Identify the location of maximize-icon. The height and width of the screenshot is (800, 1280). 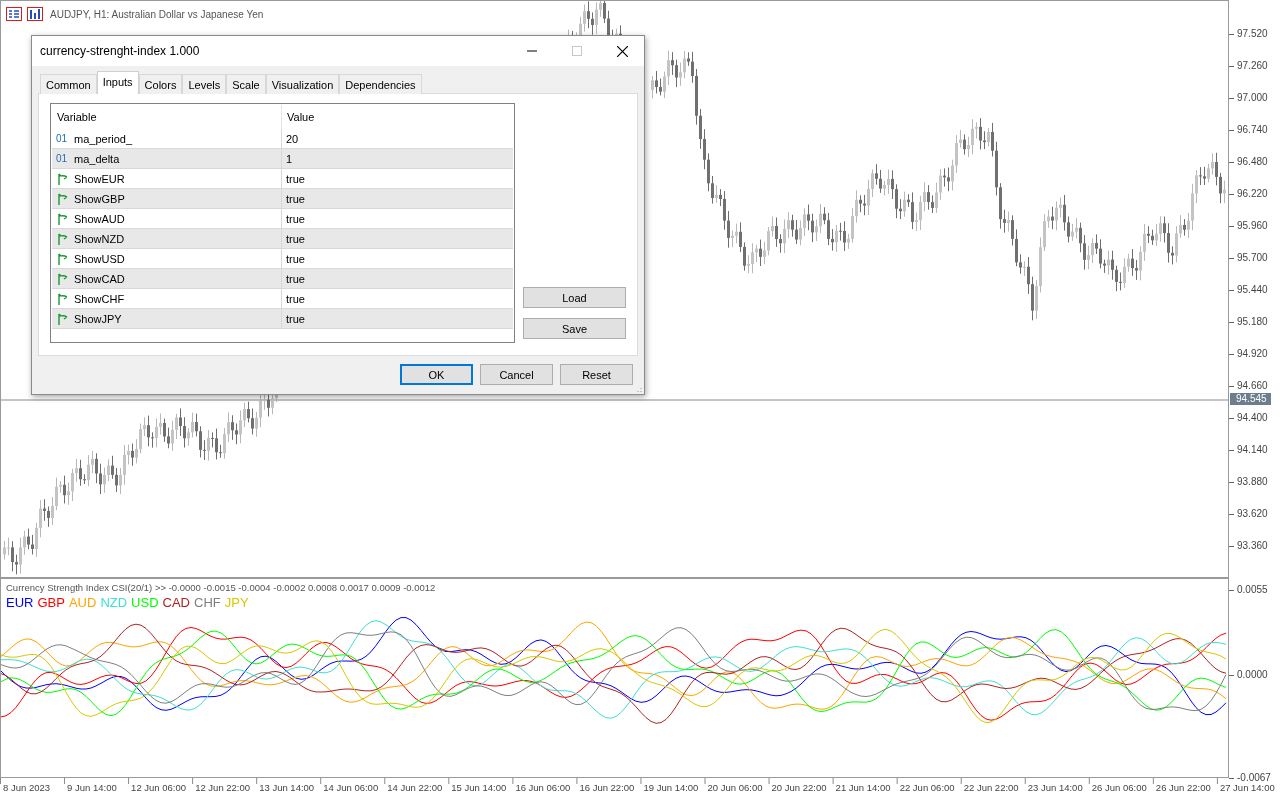
(577, 51).